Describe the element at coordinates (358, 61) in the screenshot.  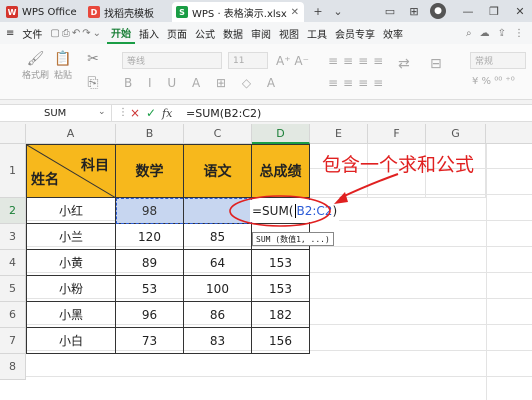
I see `align-buttons-top: ≡≡≡≡` at that location.